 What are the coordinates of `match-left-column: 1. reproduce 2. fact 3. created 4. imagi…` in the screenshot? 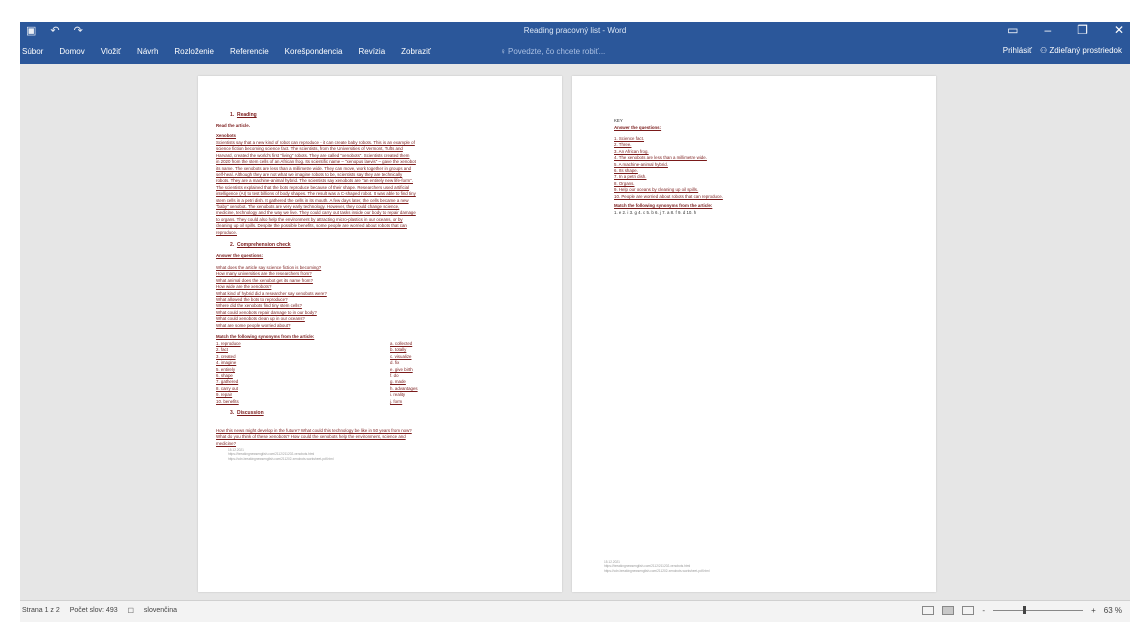 It's located at (286, 373).